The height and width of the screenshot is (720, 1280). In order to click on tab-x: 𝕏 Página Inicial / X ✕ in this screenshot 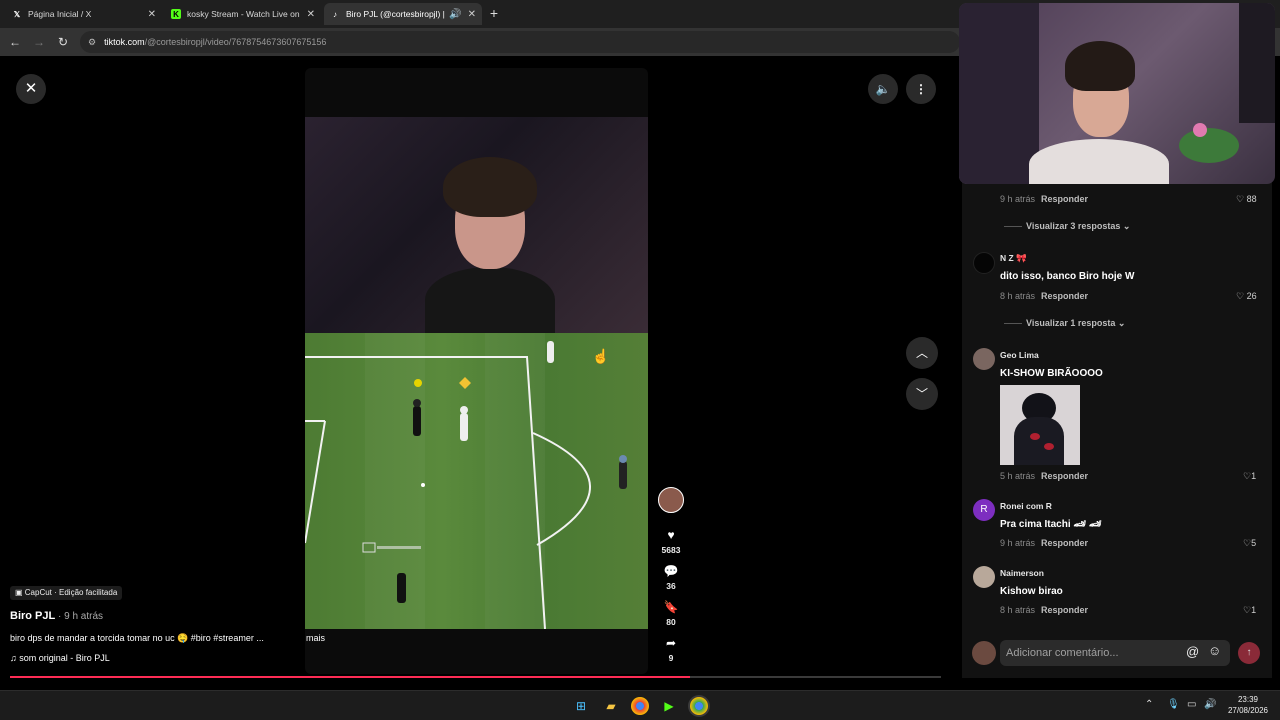, I will do `click(84, 14)`.